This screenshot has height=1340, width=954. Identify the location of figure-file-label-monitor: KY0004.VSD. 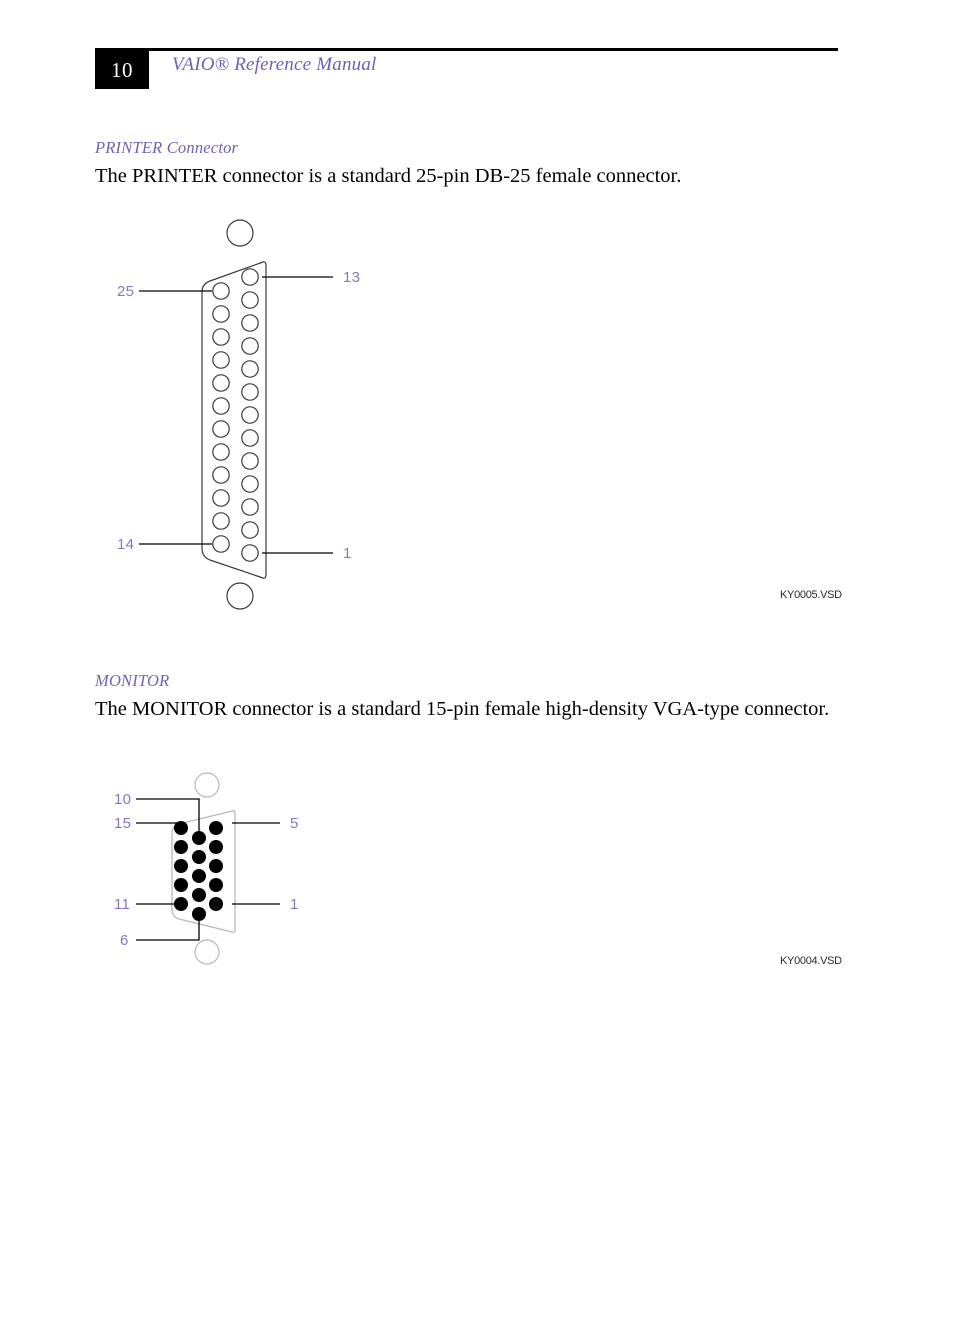
(811, 961).